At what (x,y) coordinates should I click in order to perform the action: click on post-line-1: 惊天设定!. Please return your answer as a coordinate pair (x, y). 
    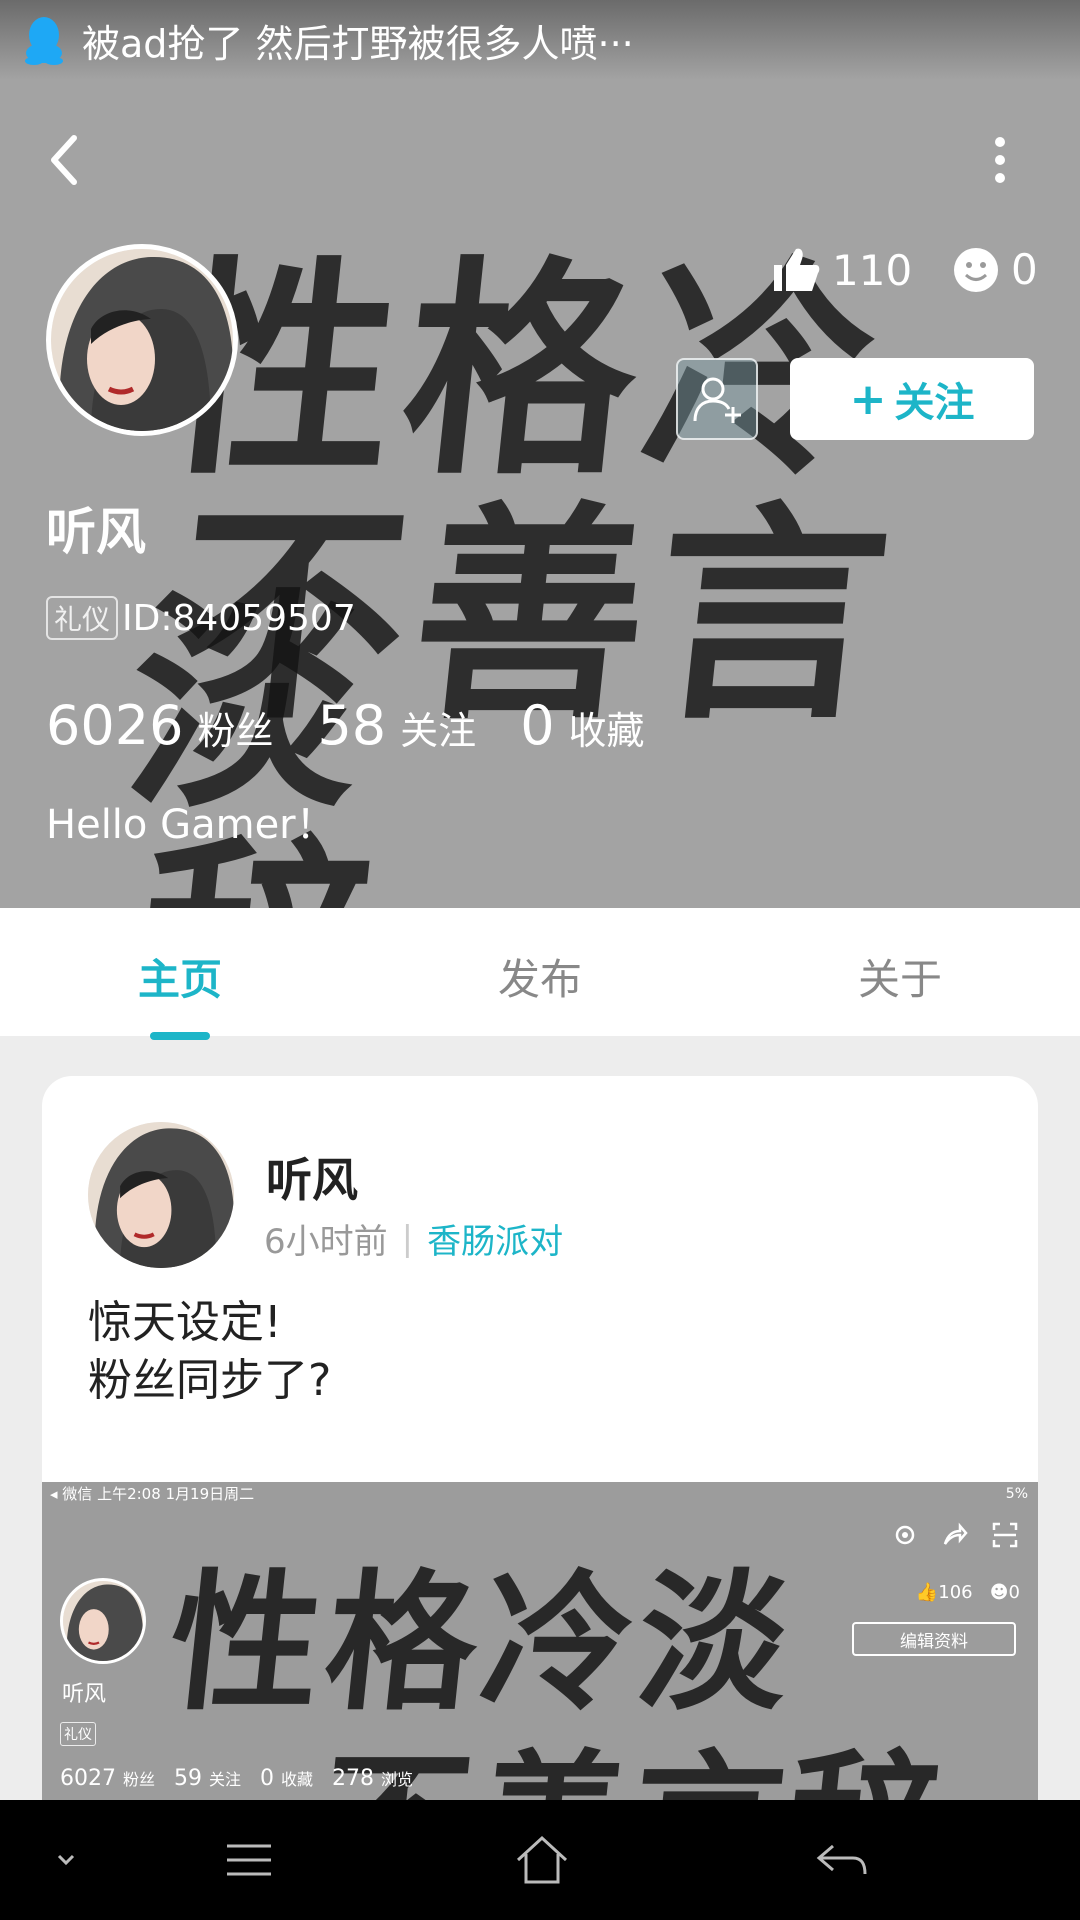
    Looking at the image, I should click on (185, 1322).